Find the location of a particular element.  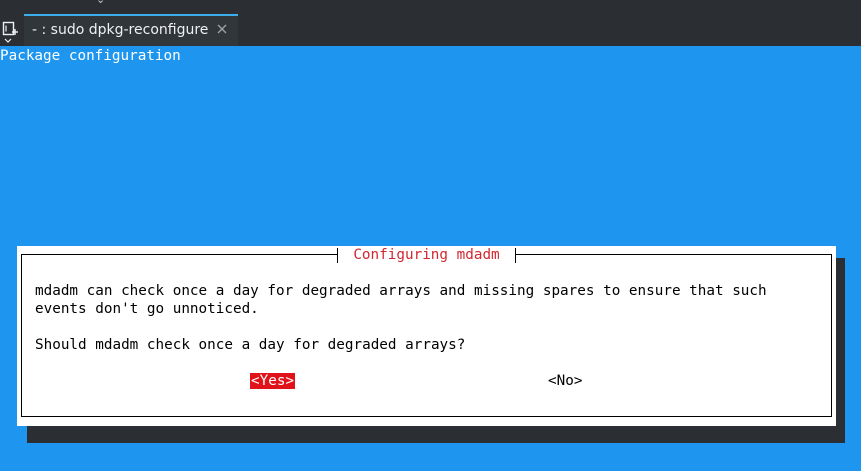

yes-button: <Yes> is located at coordinates (273, 381).